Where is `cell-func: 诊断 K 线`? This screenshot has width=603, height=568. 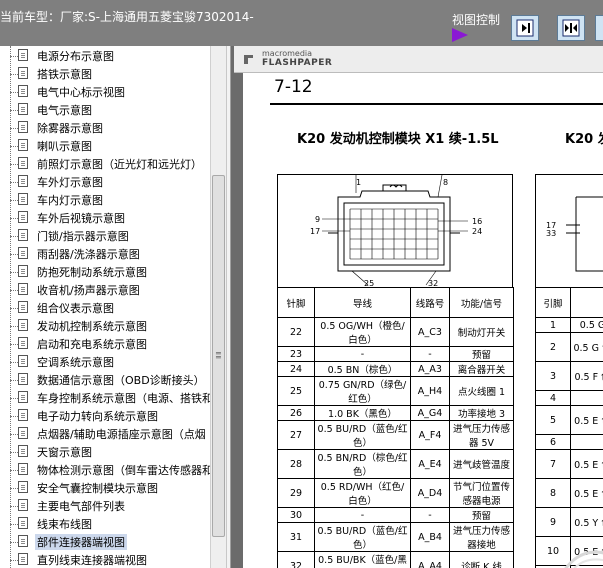 cell-func: 诊断 K 线 is located at coordinates (481, 559).